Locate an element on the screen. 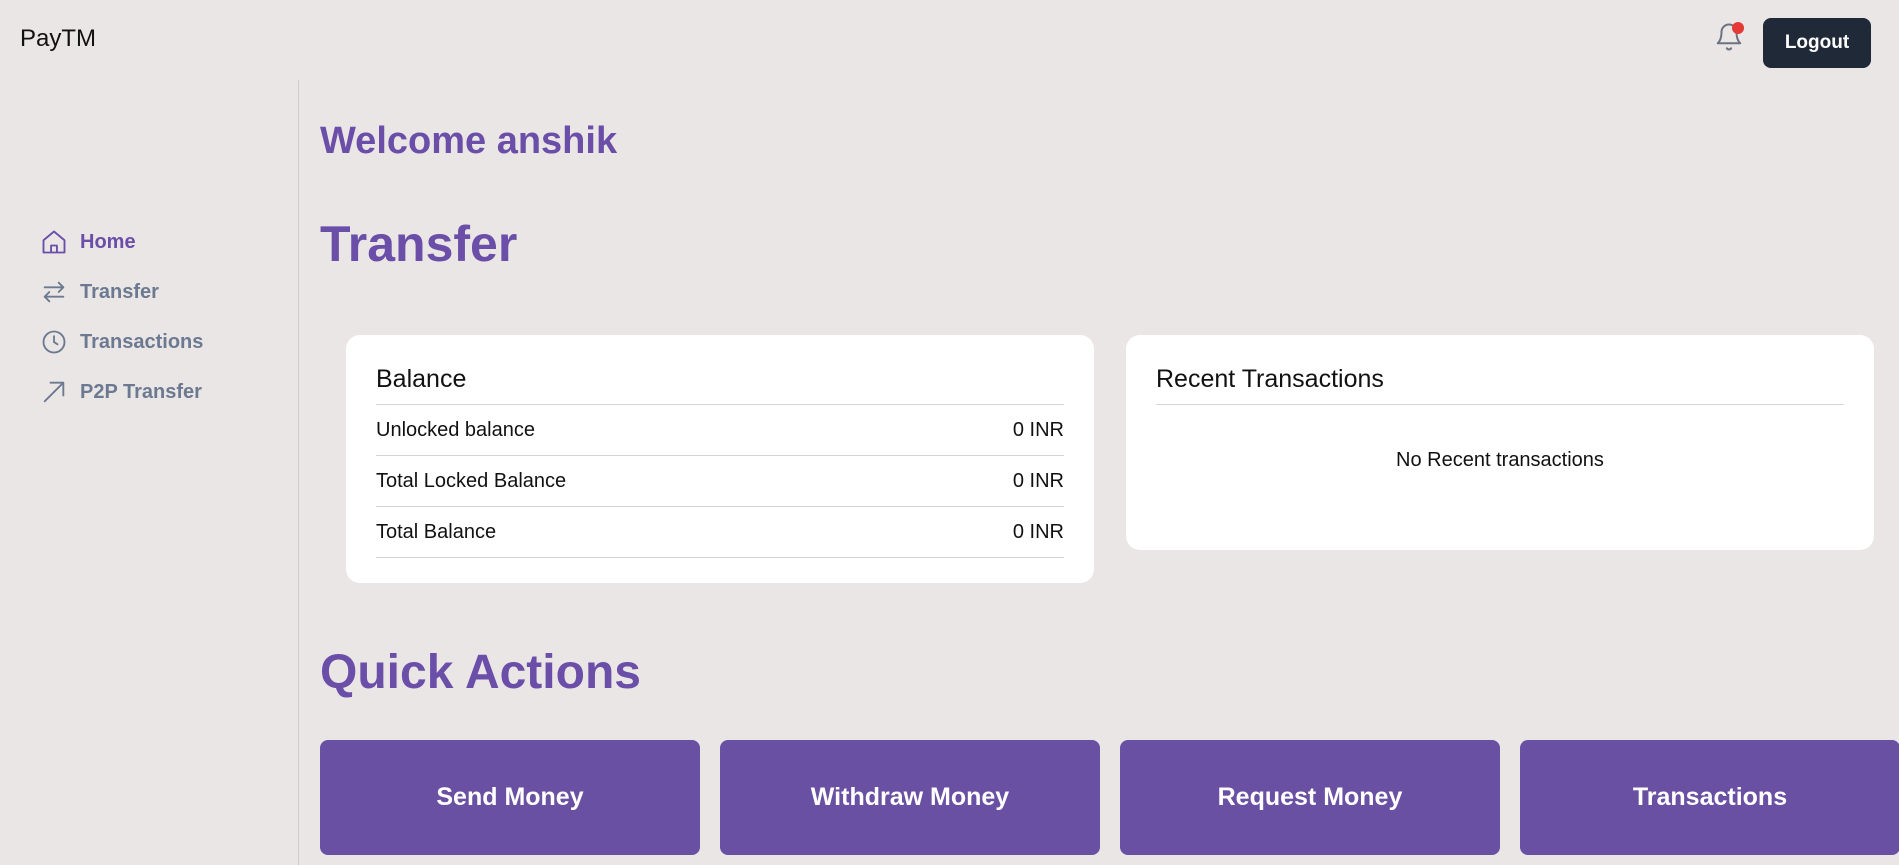  quick-actions-title: Quick Actions is located at coordinates (480, 672).